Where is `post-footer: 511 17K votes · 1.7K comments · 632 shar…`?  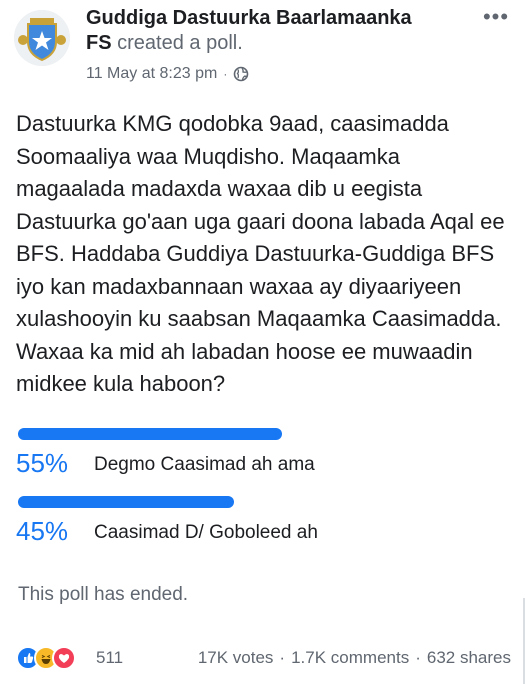
post-footer: 511 17K votes · 1.7K comments · 632 shar… is located at coordinates (263, 658).